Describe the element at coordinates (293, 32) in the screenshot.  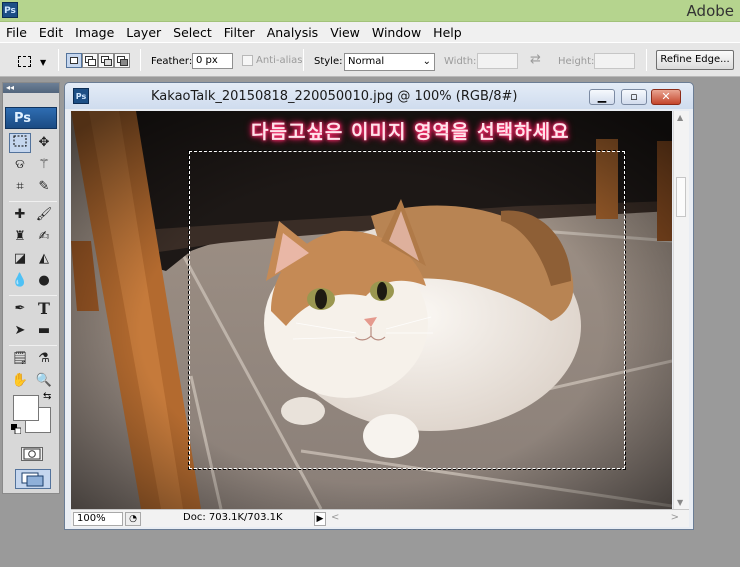
I see `menu-analysis: Analysis` at that location.